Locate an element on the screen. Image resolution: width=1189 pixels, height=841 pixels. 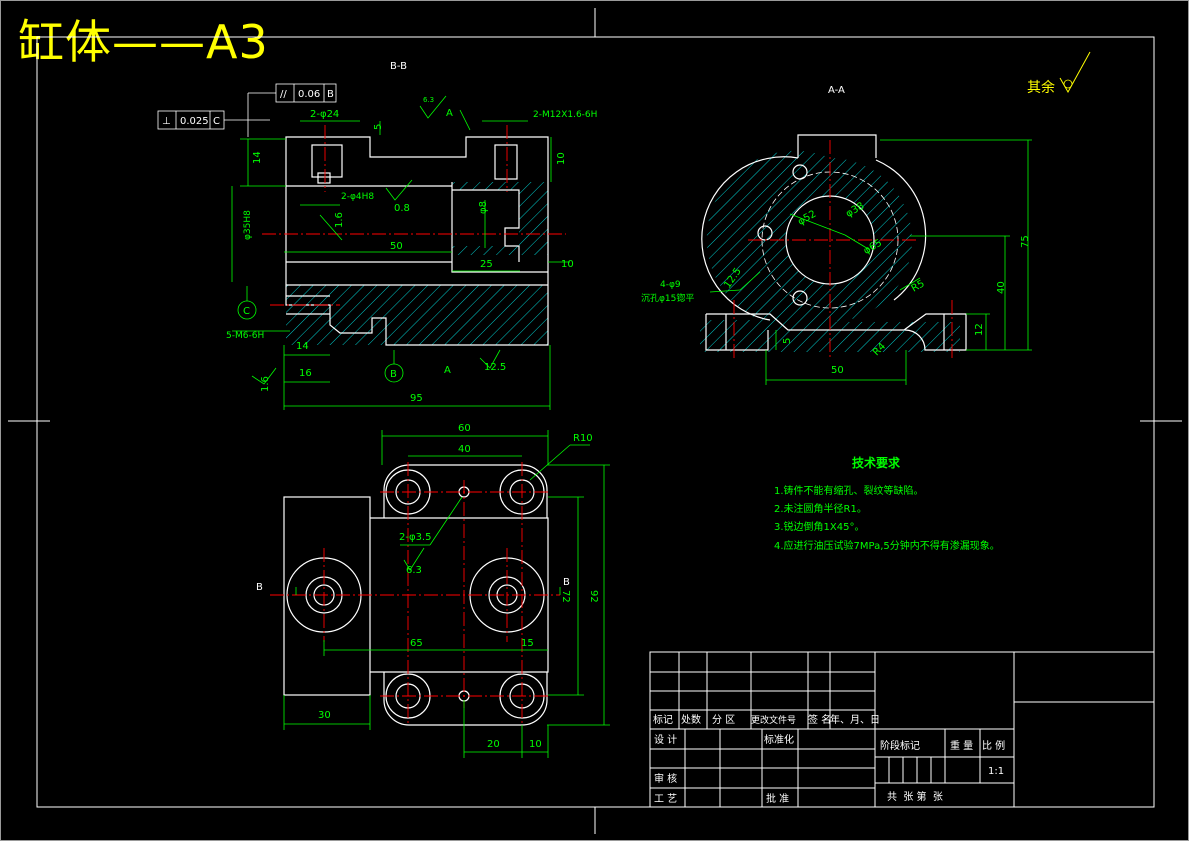
label-4-phi9: 4-φ9 is located at coordinates (670, 285).